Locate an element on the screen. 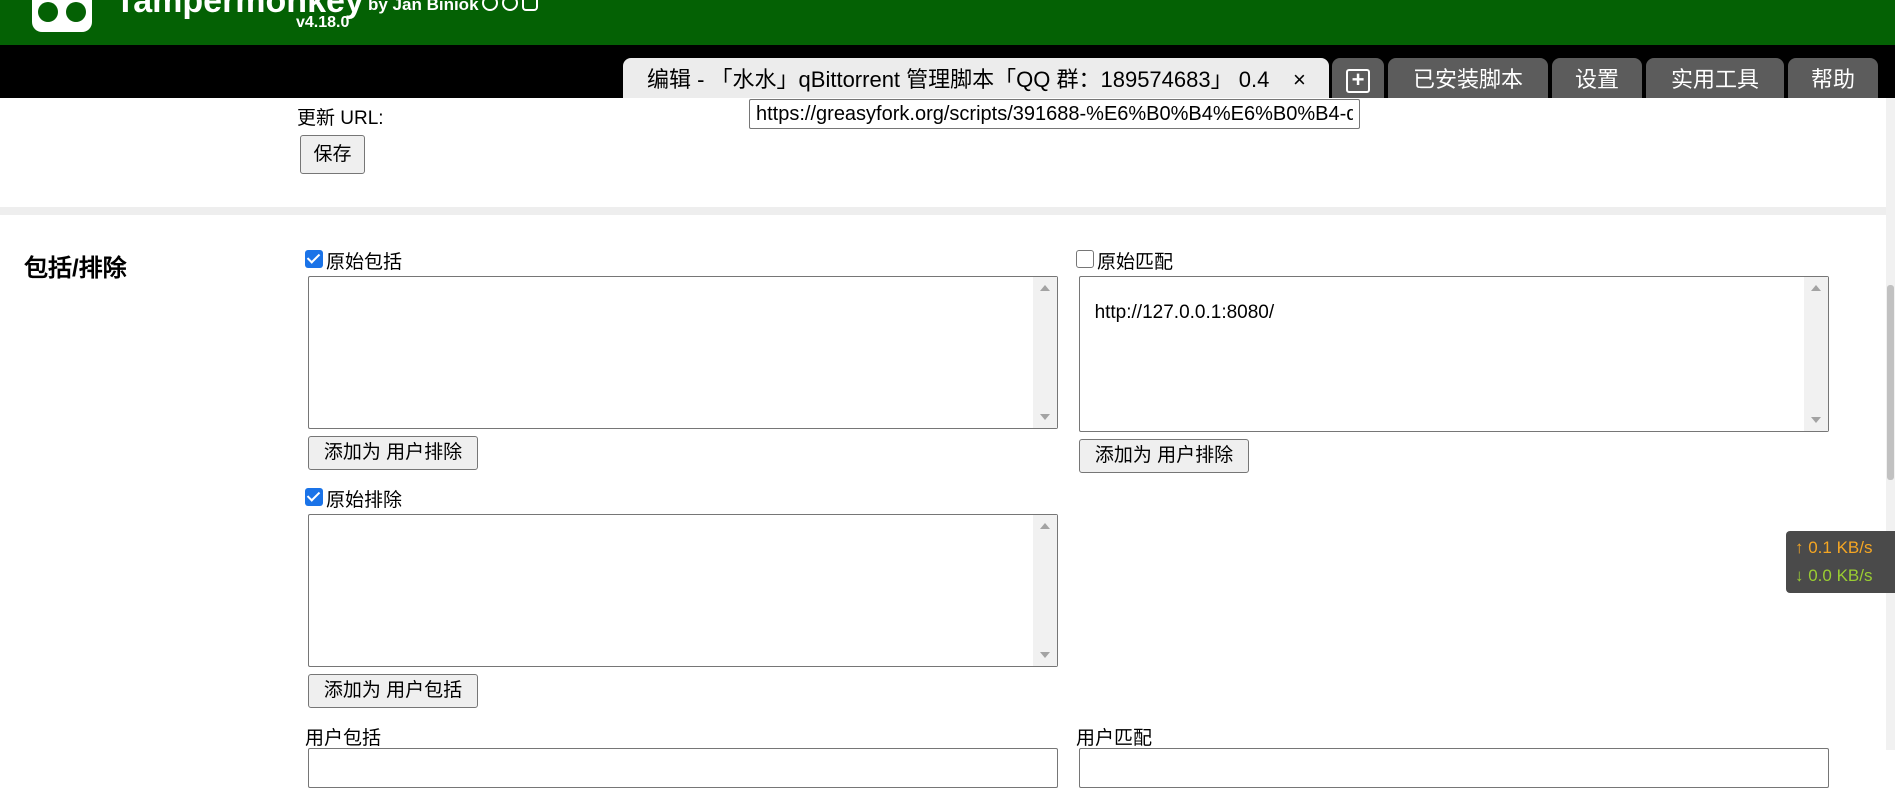 The height and width of the screenshot is (788, 1895). original-match-value: http://127.0.0.1:8080/ is located at coordinates (1184, 312).